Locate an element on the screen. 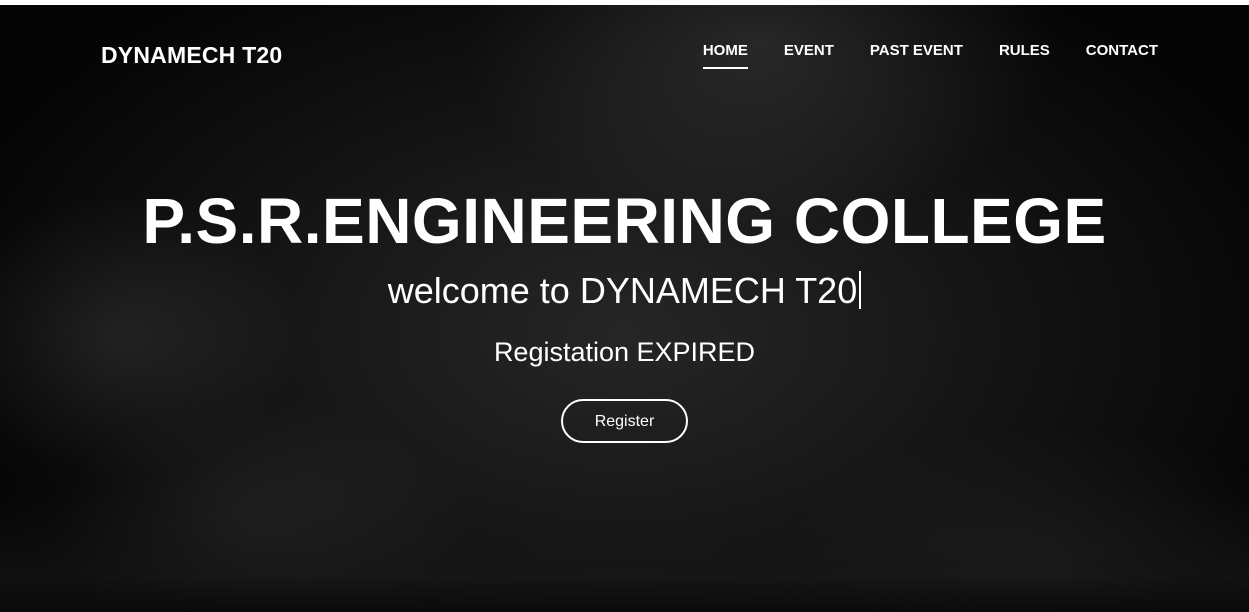 This screenshot has width=1249, height=612. nav-link-contact: CONTACT is located at coordinates (1122, 55).